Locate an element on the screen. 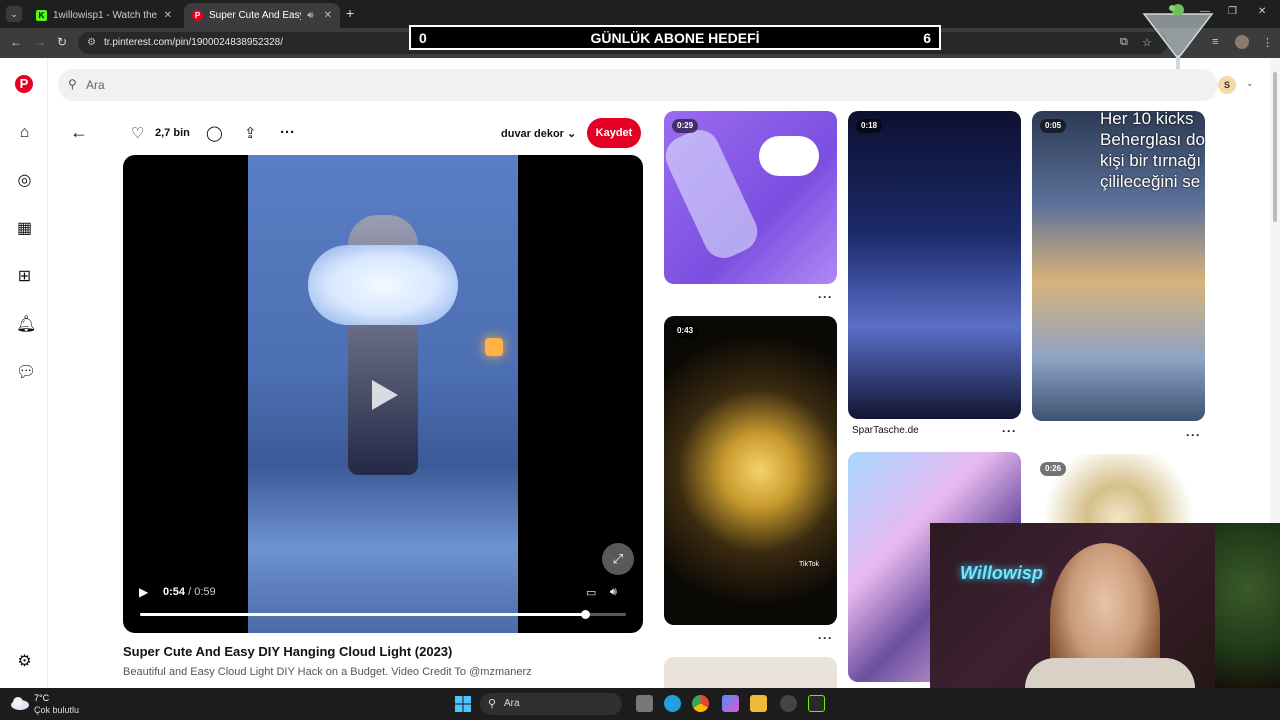  close-window-icon: ✕ is located at coordinates (1262, 11).